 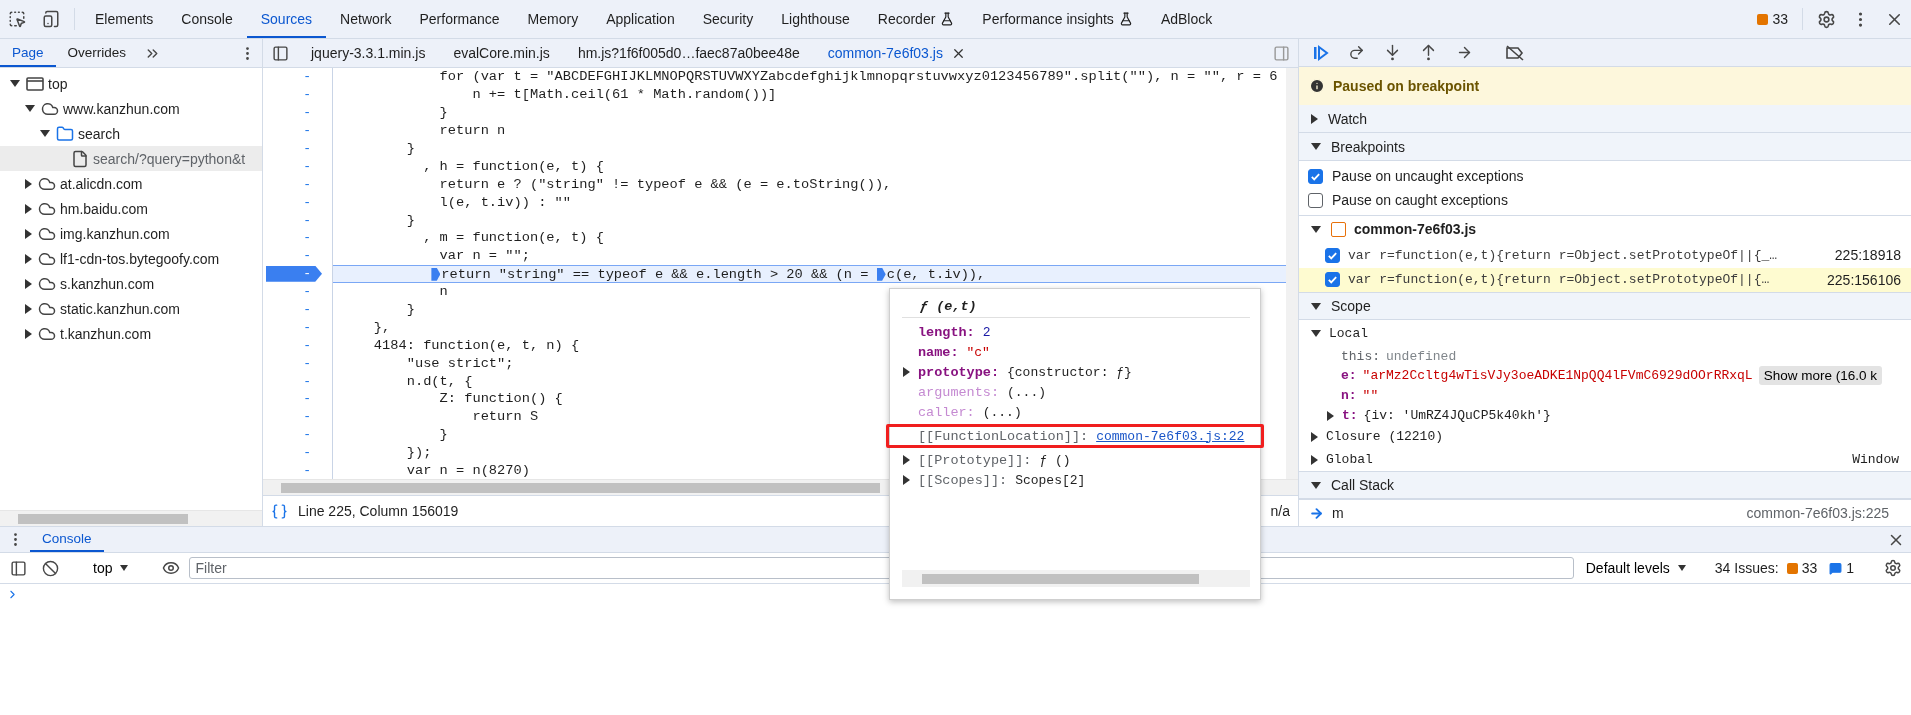 What do you see at coordinates (1360, 356) in the screenshot?
I see `variable-name: this:` at bounding box center [1360, 356].